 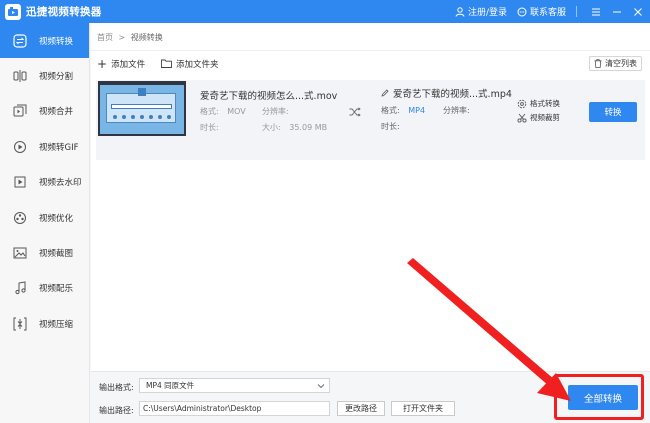 What do you see at coordinates (56, 41) in the screenshot?
I see `sidebar-item-label: 视频转换` at bounding box center [56, 41].